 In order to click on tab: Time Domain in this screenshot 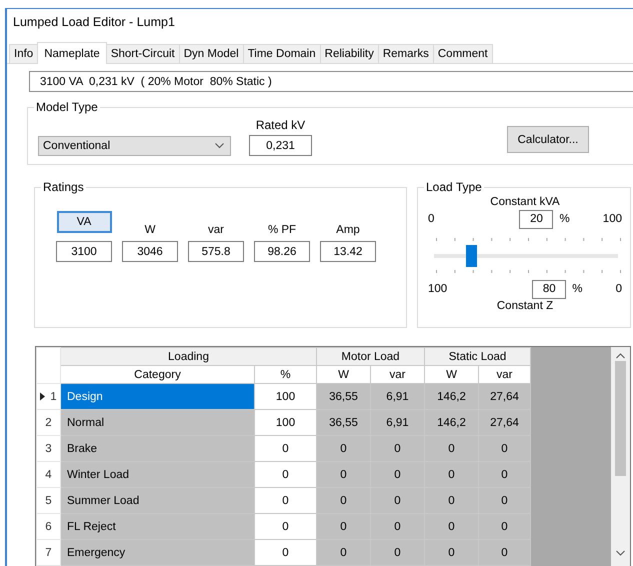, I will do `click(281, 53)`.